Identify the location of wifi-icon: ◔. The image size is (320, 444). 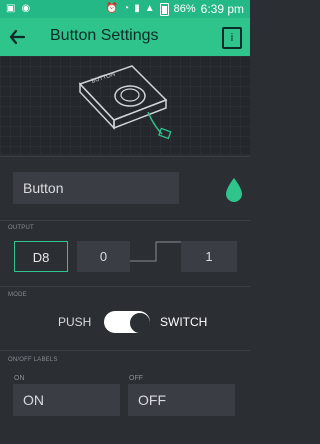
(126, 8).